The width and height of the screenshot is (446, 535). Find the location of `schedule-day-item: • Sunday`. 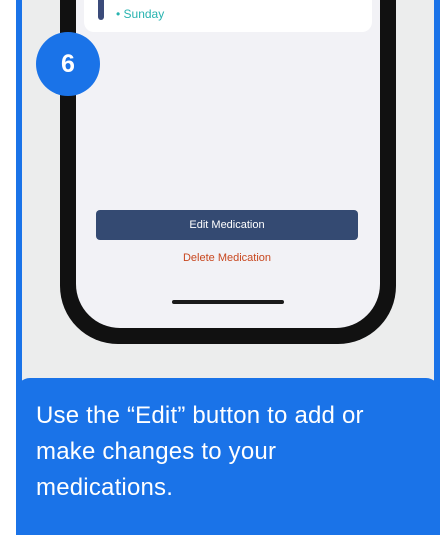

schedule-day-item: • Sunday is located at coordinates (140, 14).